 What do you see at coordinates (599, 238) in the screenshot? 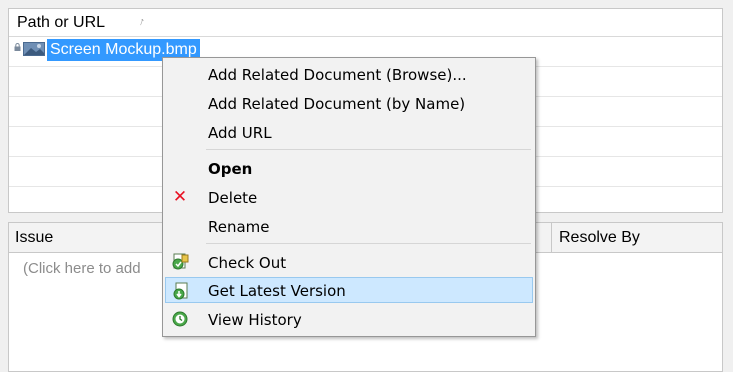
I see `resolve-by-column-header: Resolve By` at bounding box center [599, 238].